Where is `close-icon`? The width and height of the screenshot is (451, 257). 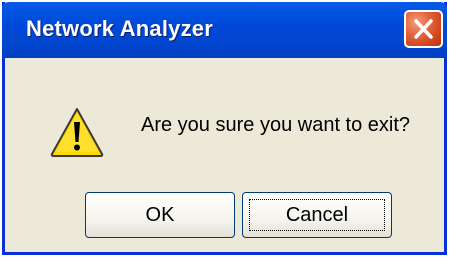
close-icon is located at coordinates (423, 29).